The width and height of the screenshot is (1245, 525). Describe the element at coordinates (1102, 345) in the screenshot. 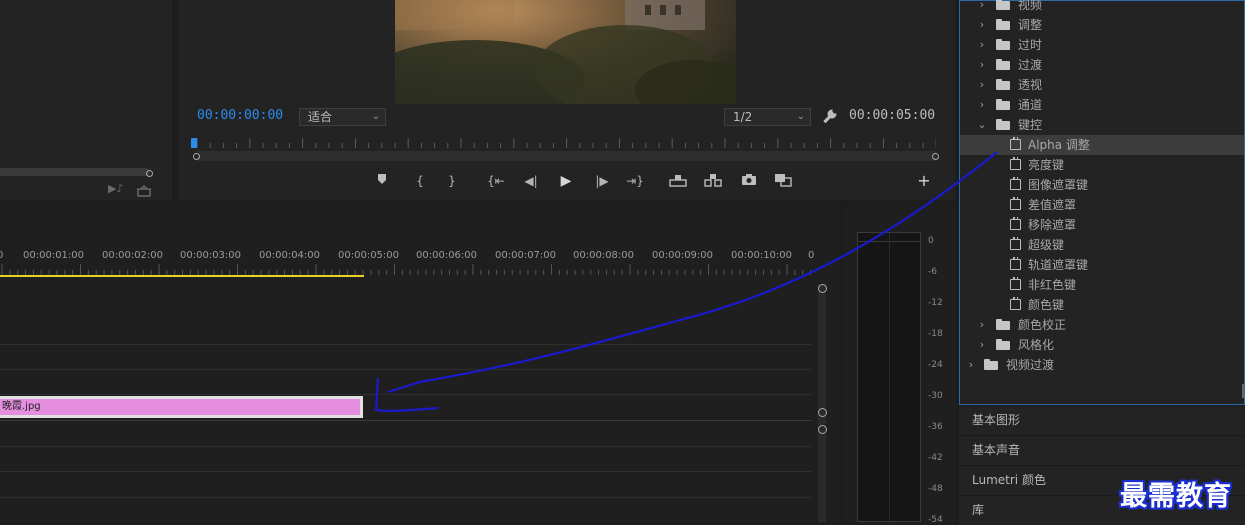

I see `effects-folder-row: › 风格化` at that location.